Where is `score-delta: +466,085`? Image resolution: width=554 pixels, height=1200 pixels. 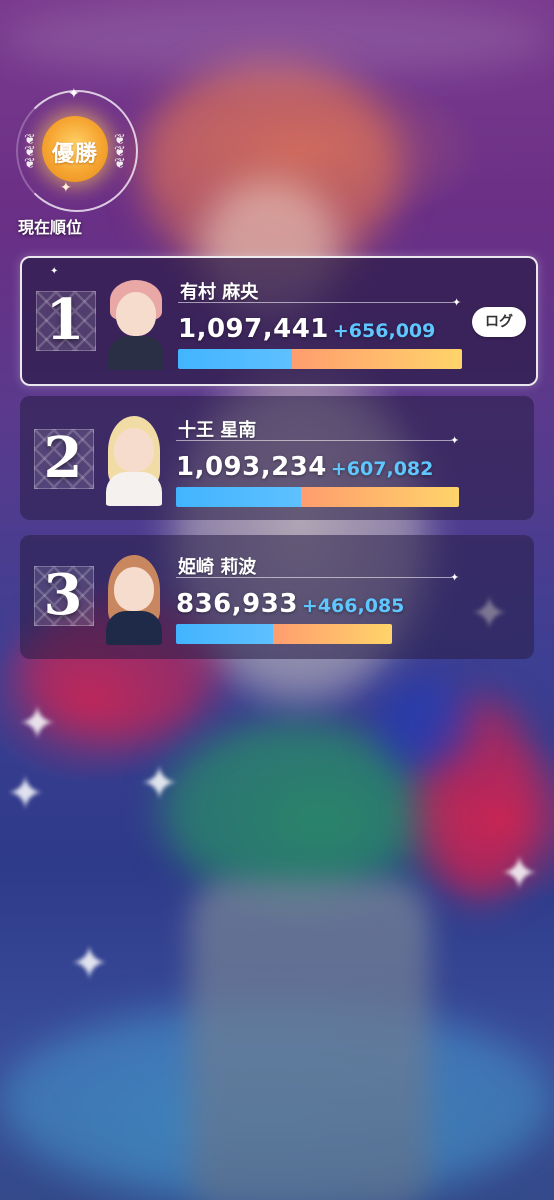
score-delta: +466,085 is located at coordinates (353, 606).